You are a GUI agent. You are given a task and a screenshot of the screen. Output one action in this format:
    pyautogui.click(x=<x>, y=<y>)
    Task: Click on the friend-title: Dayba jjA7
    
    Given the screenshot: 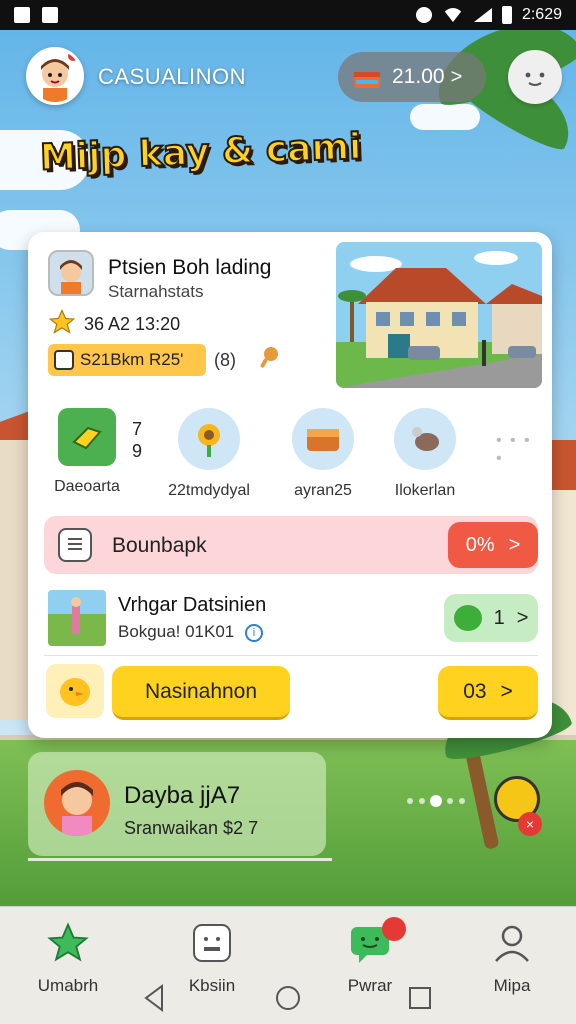 What is the action you would take?
    pyautogui.click(x=182, y=795)
    